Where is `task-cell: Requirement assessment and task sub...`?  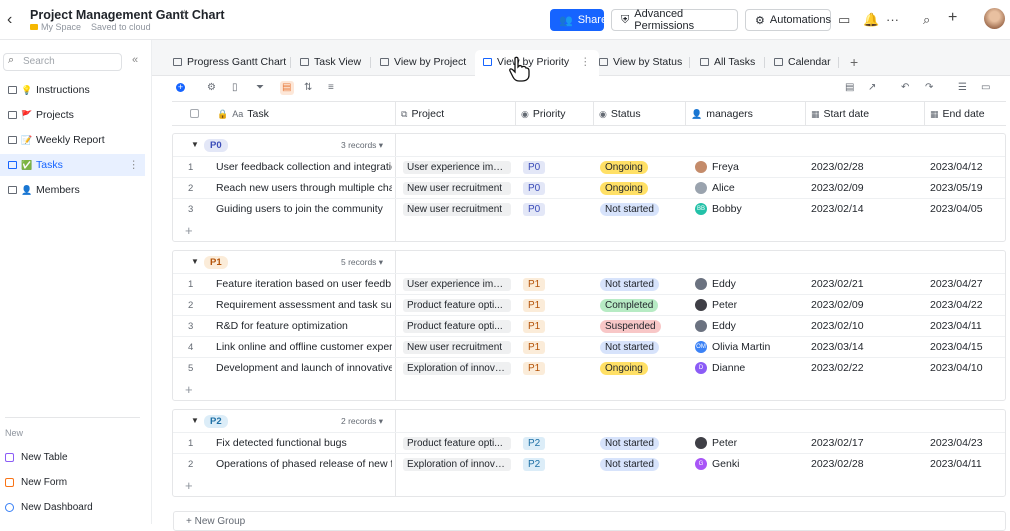
task-cell: Requirement assessment and task sub... is located at coordinates (304, 305).